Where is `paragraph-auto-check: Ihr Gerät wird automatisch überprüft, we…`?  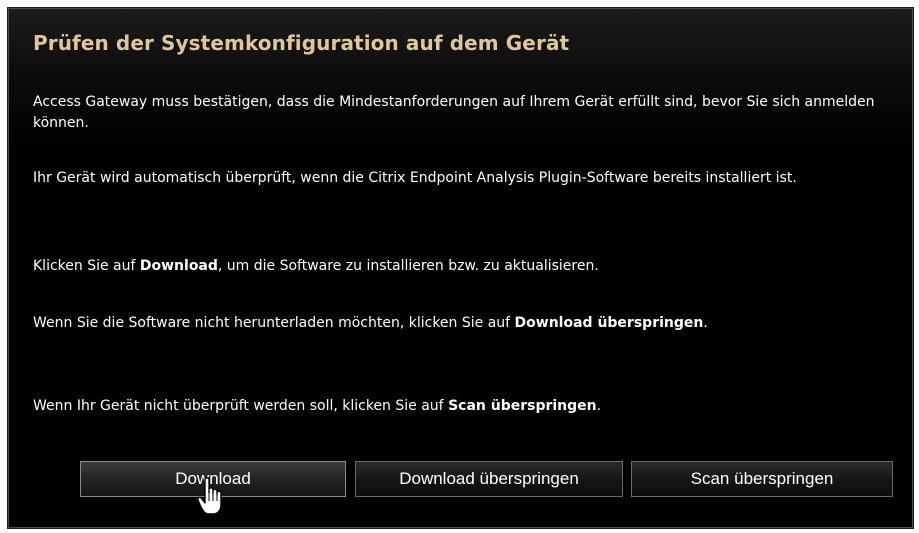
paragraph-auto-check: Ihr Gerät wird automatisch überprüft, we… is located at coordinates (415, 178).